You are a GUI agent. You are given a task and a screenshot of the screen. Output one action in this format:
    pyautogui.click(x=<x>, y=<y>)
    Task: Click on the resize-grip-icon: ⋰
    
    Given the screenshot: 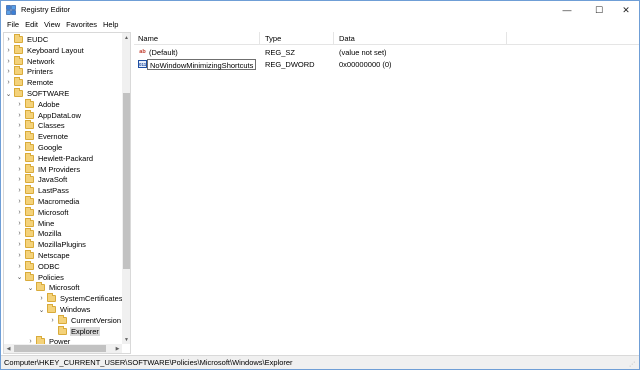 What is the action you would take?
    pyautogui.click(x=633, y=363)
    